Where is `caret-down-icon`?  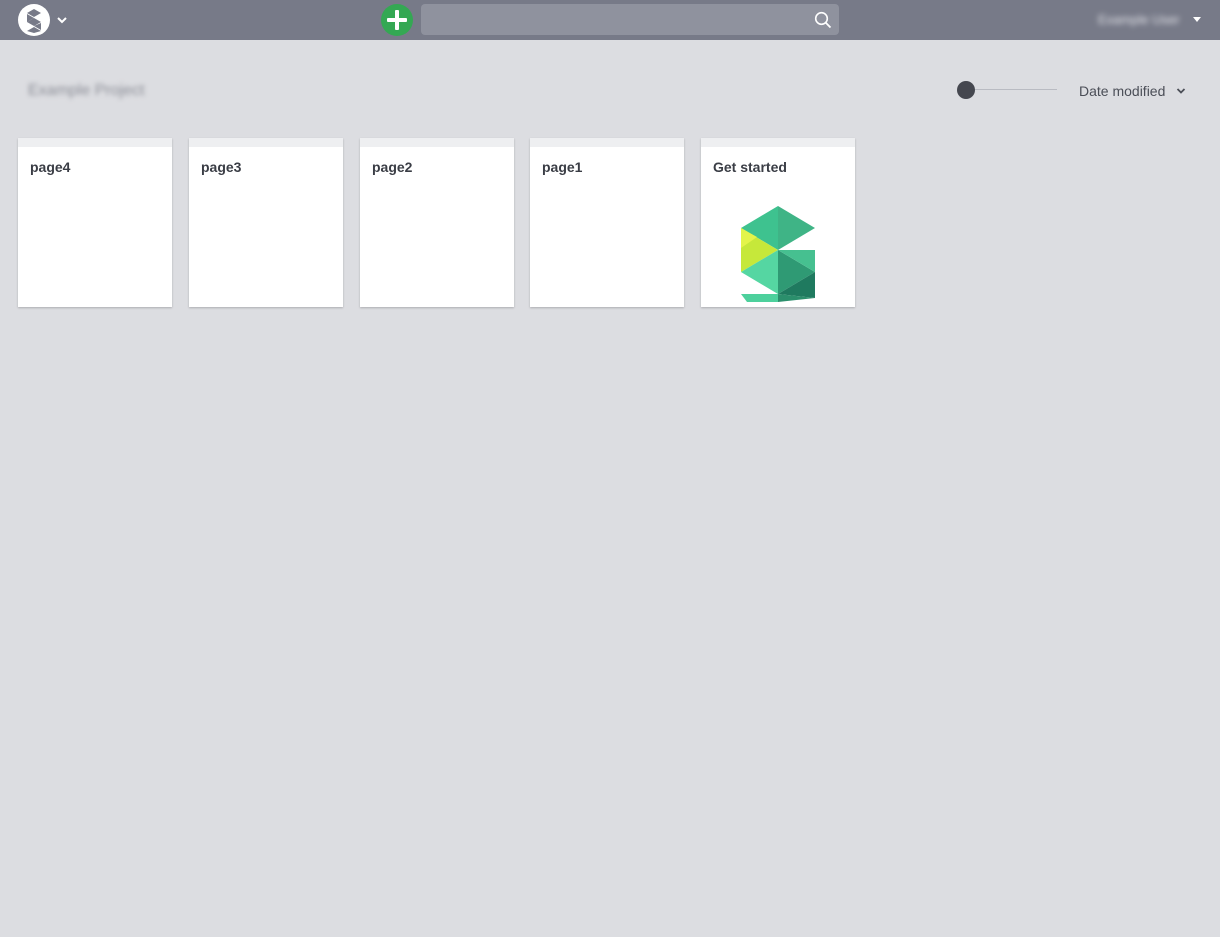
caret-down-icon is located at coordinates (1197, 19).